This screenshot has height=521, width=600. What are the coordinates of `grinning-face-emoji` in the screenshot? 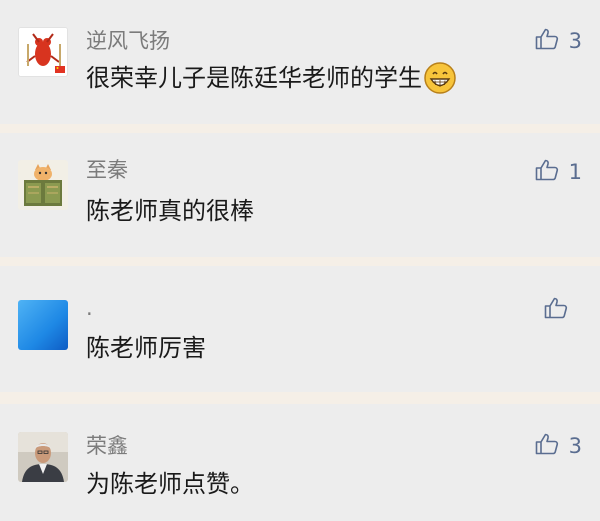 It's located at (440, 78).